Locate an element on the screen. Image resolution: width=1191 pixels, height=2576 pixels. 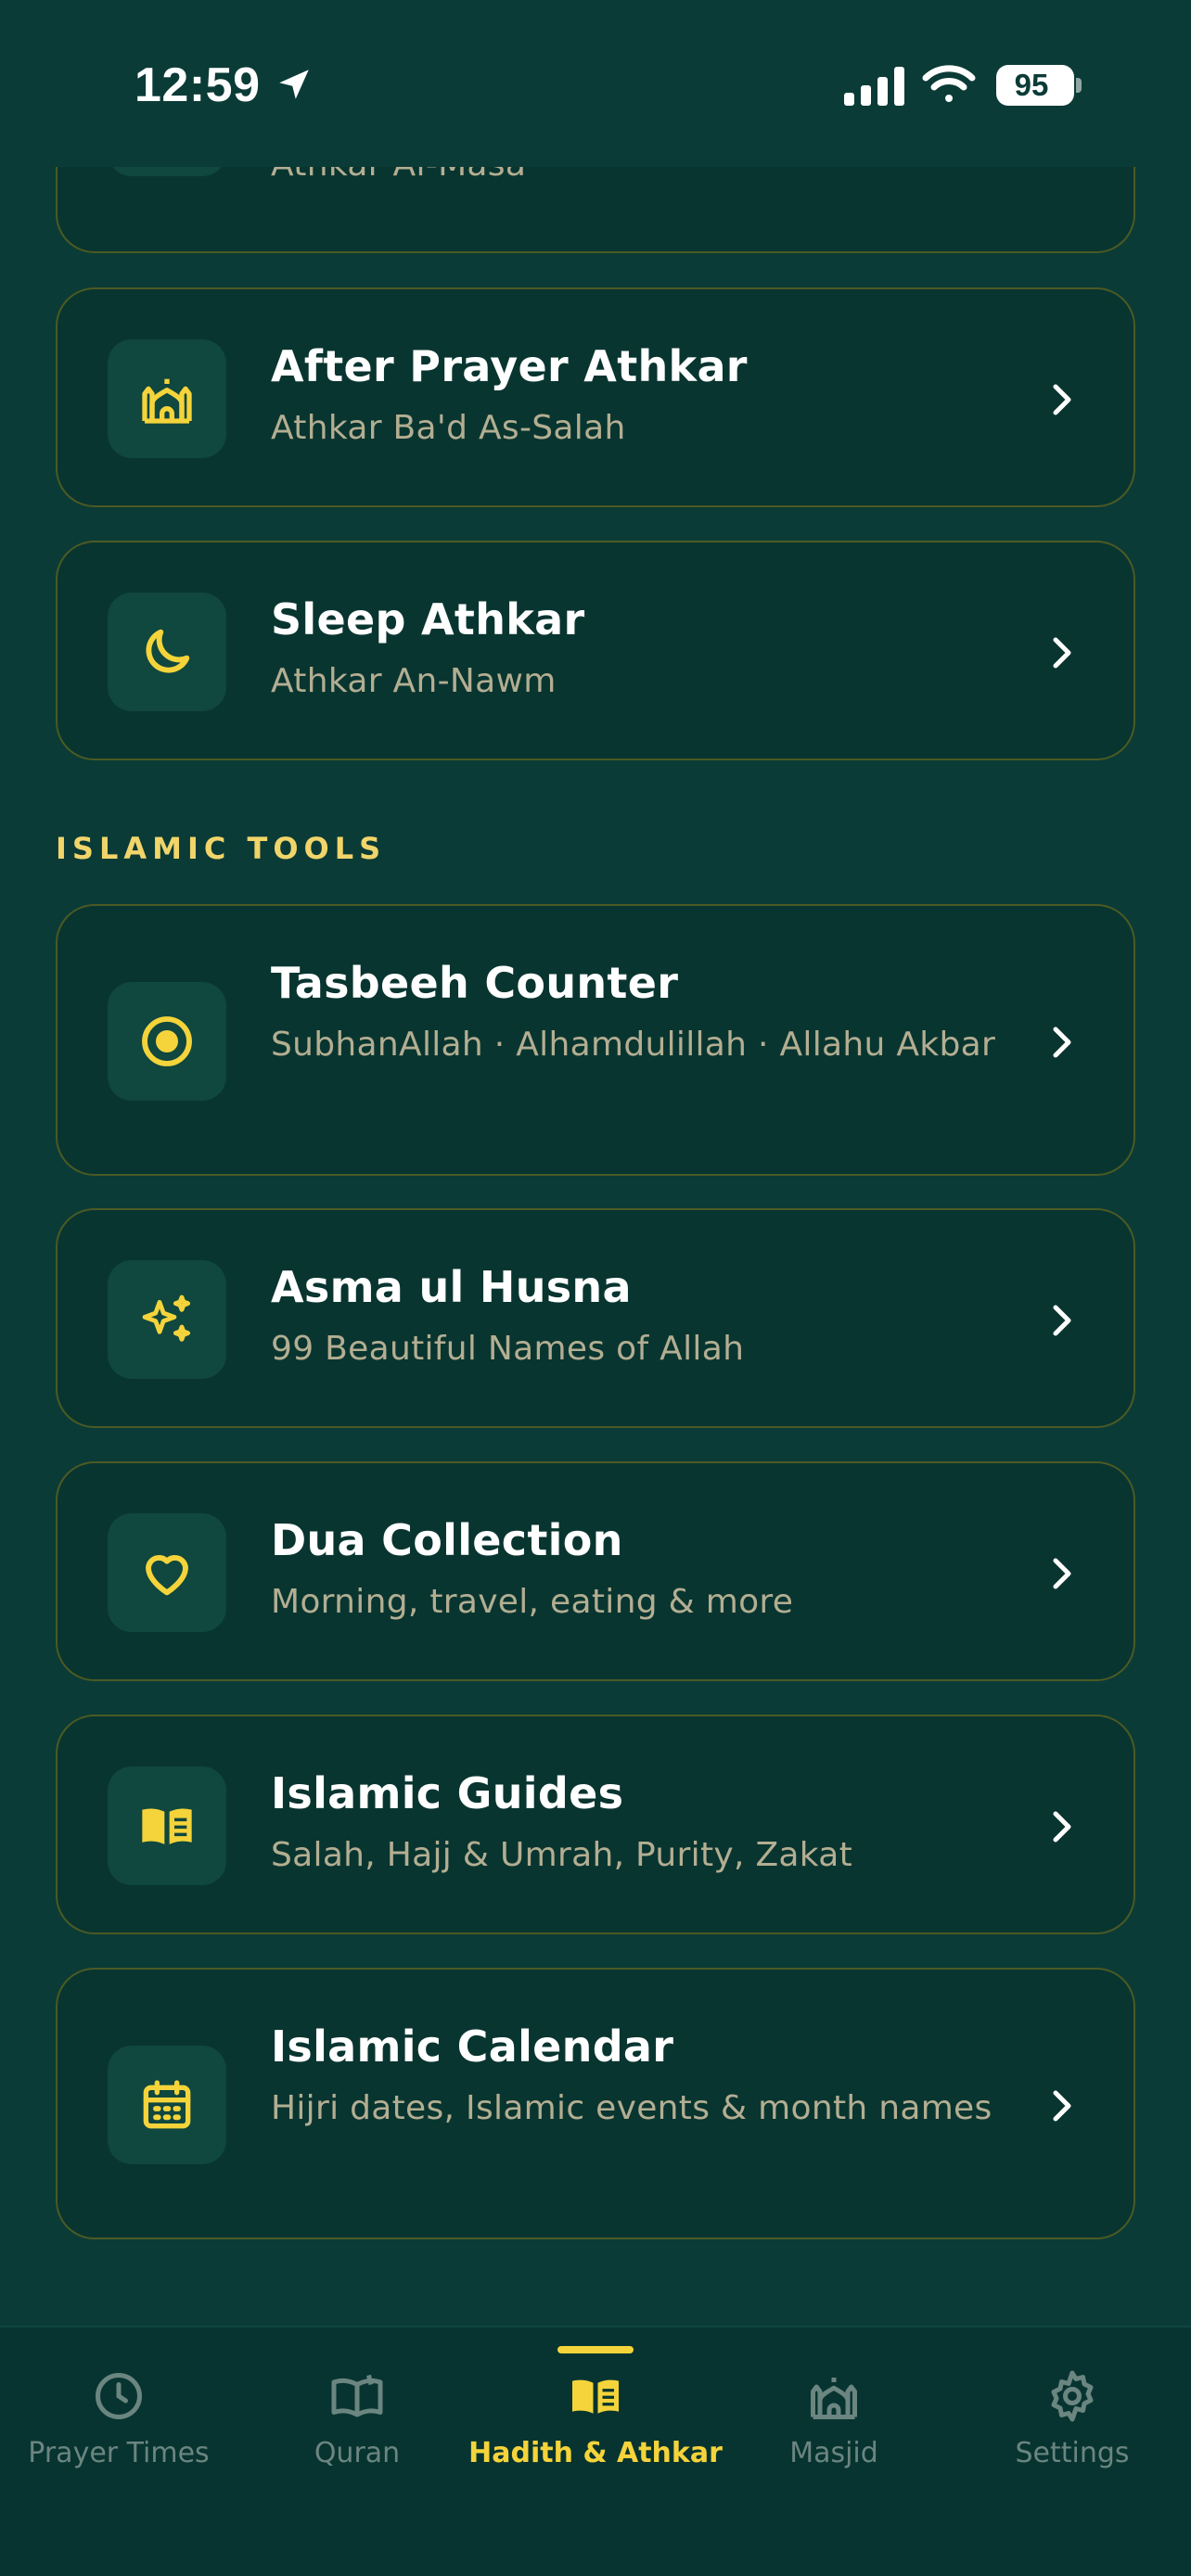
status-bar: 12:59 95 is located at coordinates (595, 84).